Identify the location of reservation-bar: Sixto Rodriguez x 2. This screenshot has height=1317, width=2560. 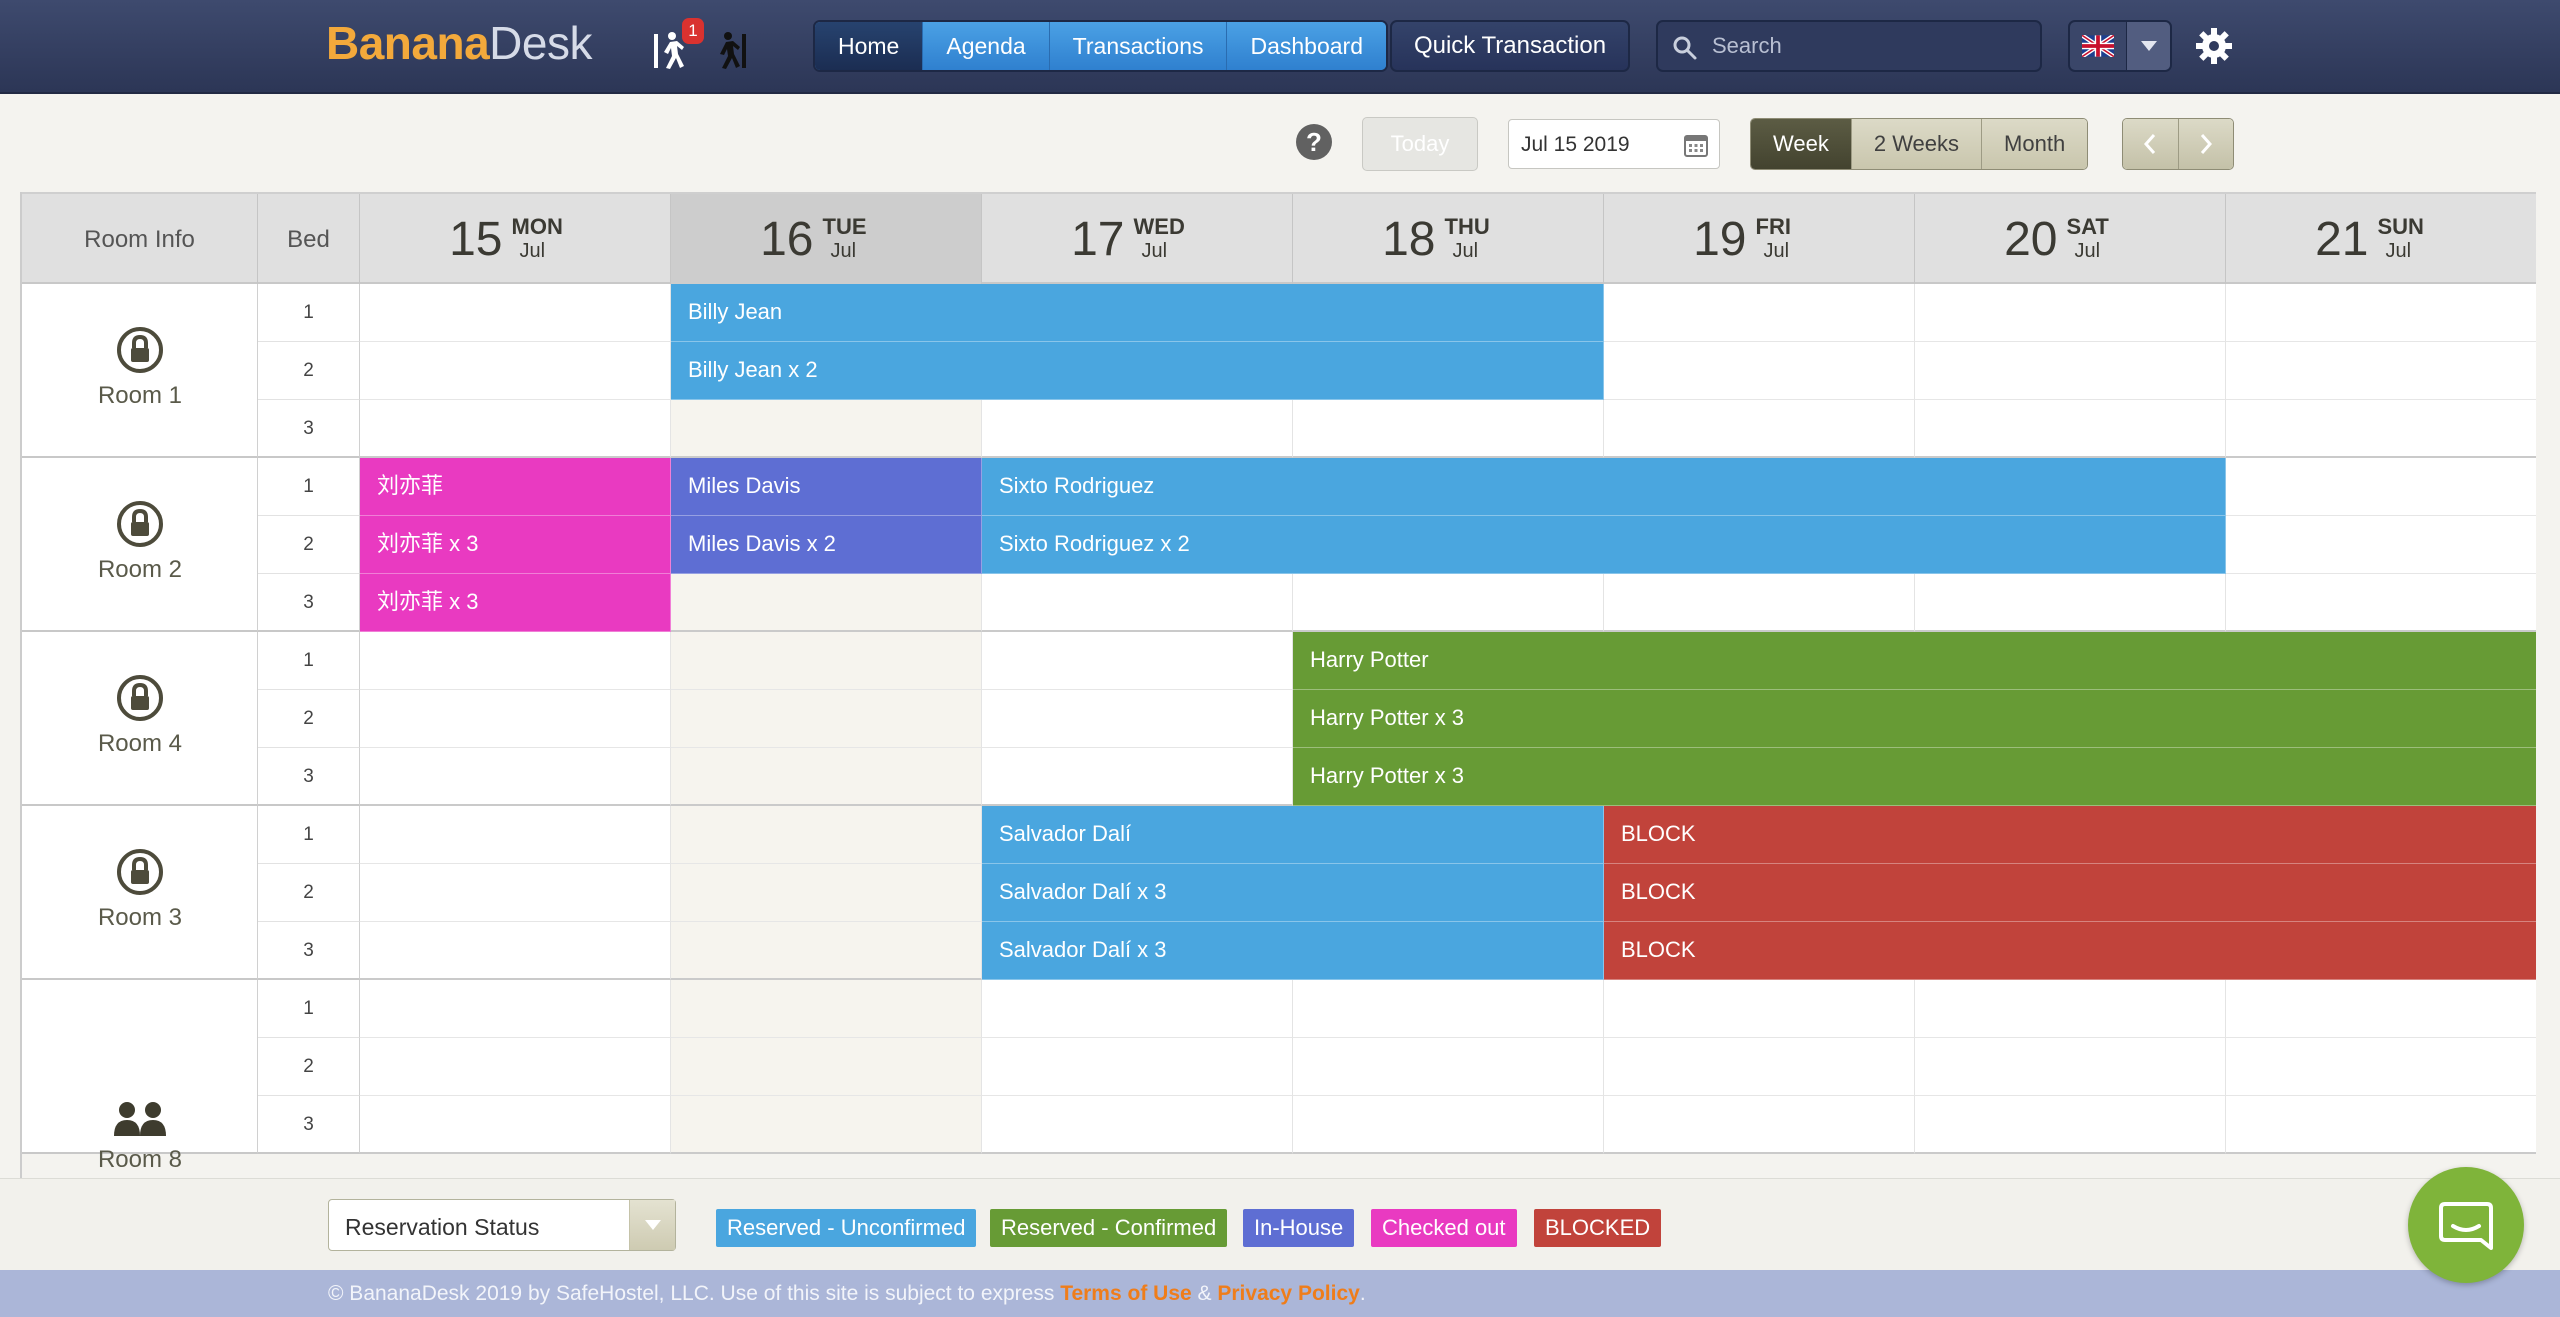
(1604, 545).